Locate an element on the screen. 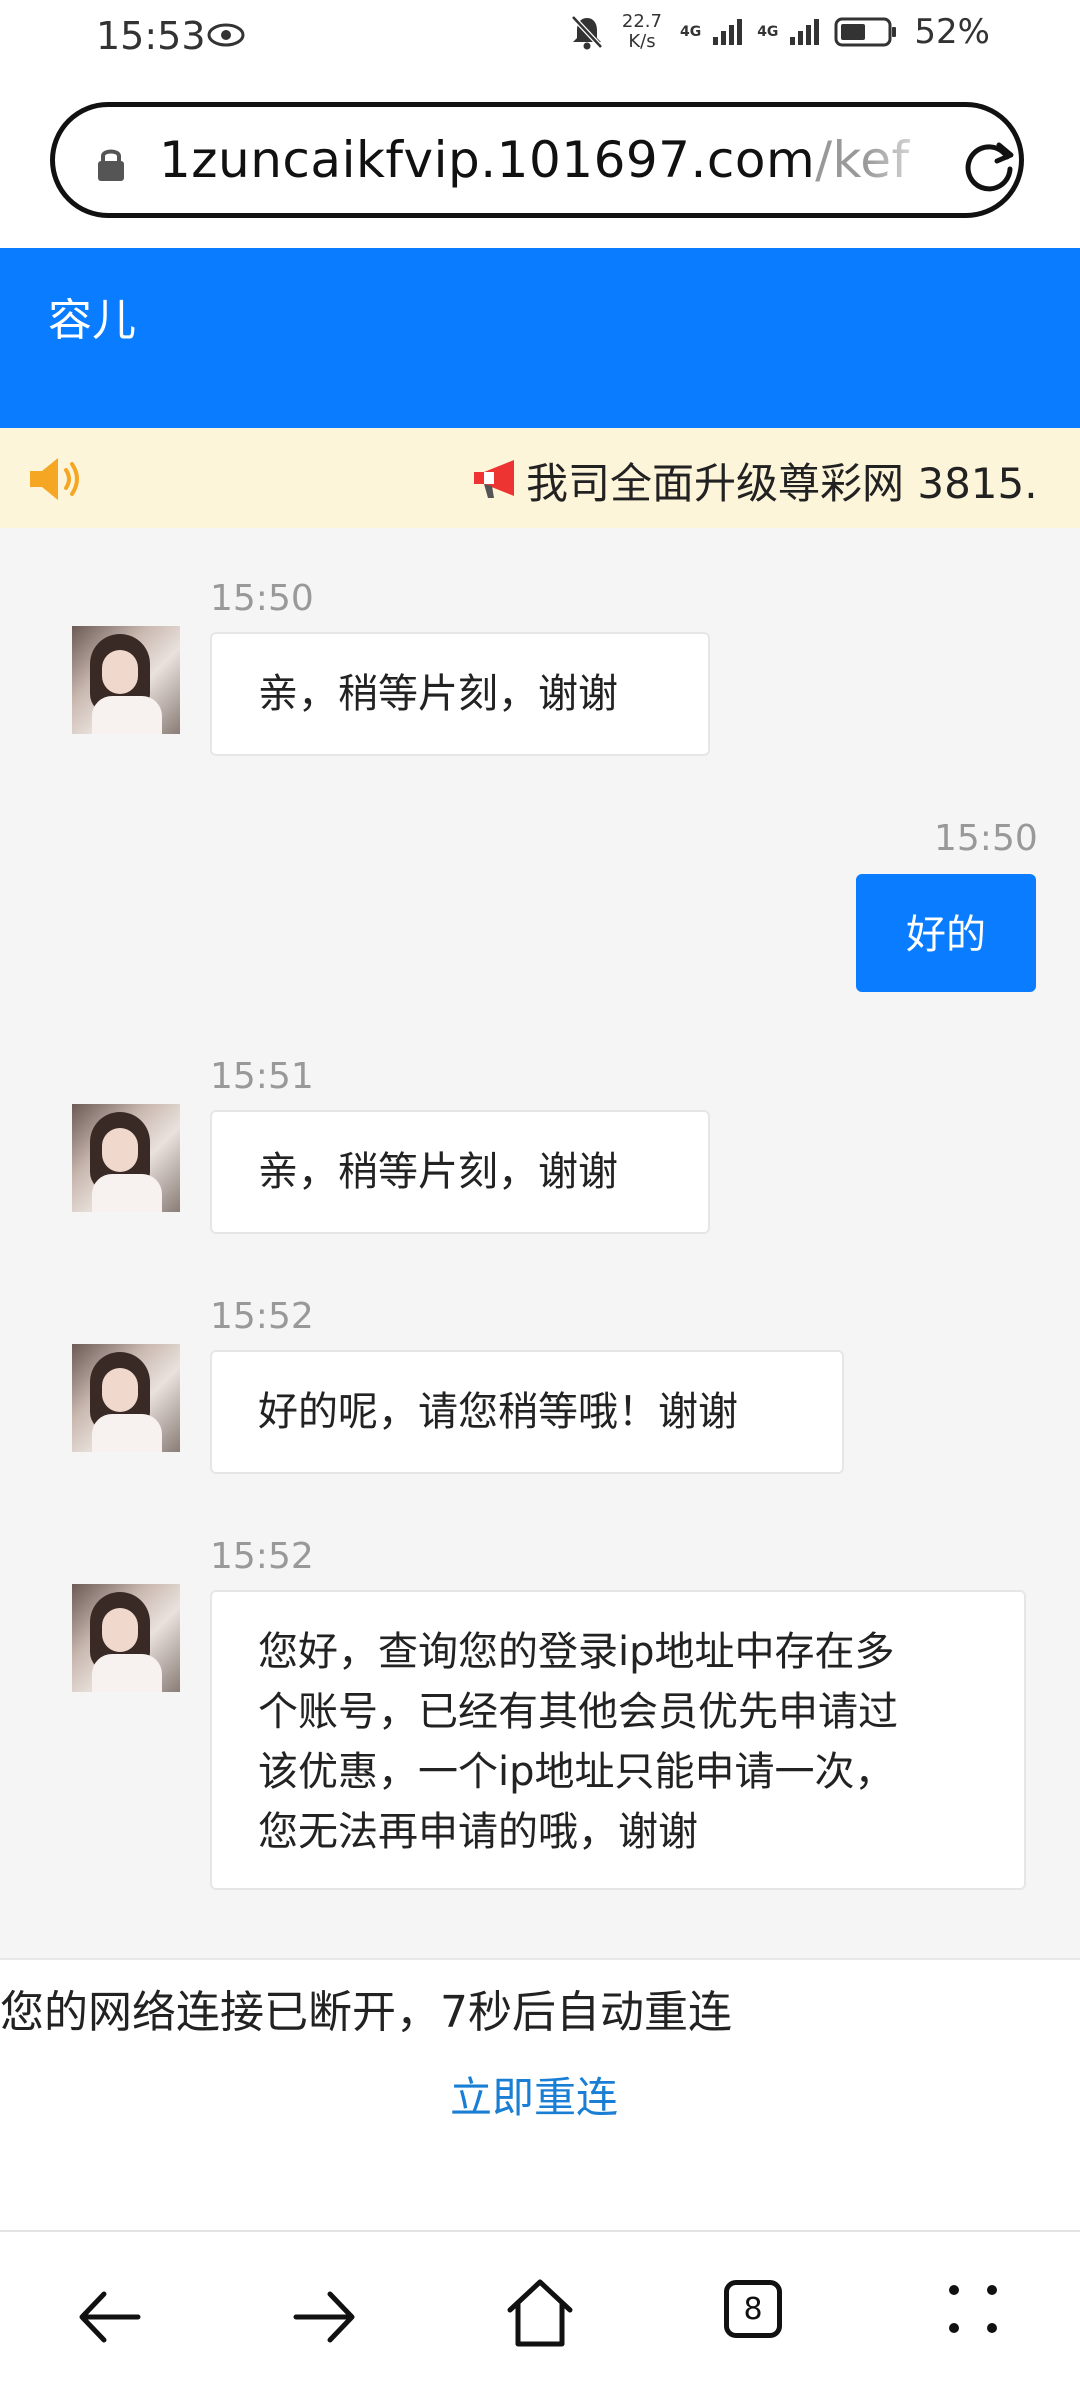 The image size is (1080, 2402). lock-icon is located at coordinates (111, 165).